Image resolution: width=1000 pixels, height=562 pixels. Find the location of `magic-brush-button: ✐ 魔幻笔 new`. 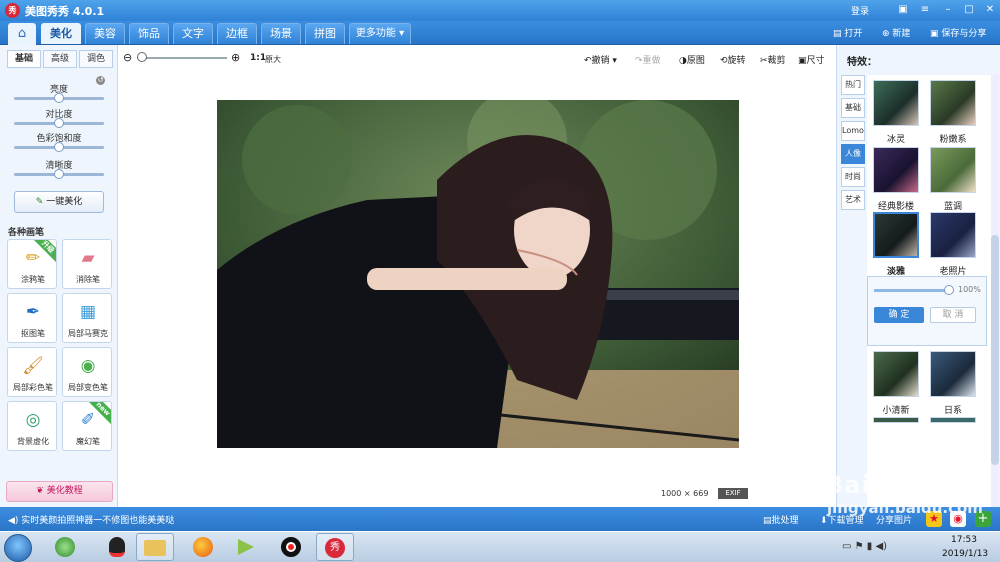

magic-brush-button: ✐ 魔幻笔 new is located at coordinates (87, 426).